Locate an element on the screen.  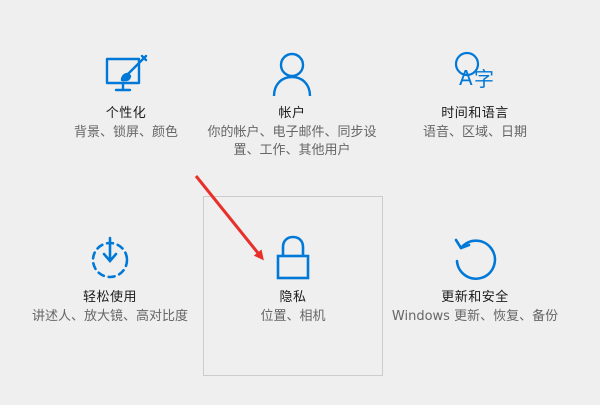
tile-title: 时间和语言 is located at coordinates (475, 113).